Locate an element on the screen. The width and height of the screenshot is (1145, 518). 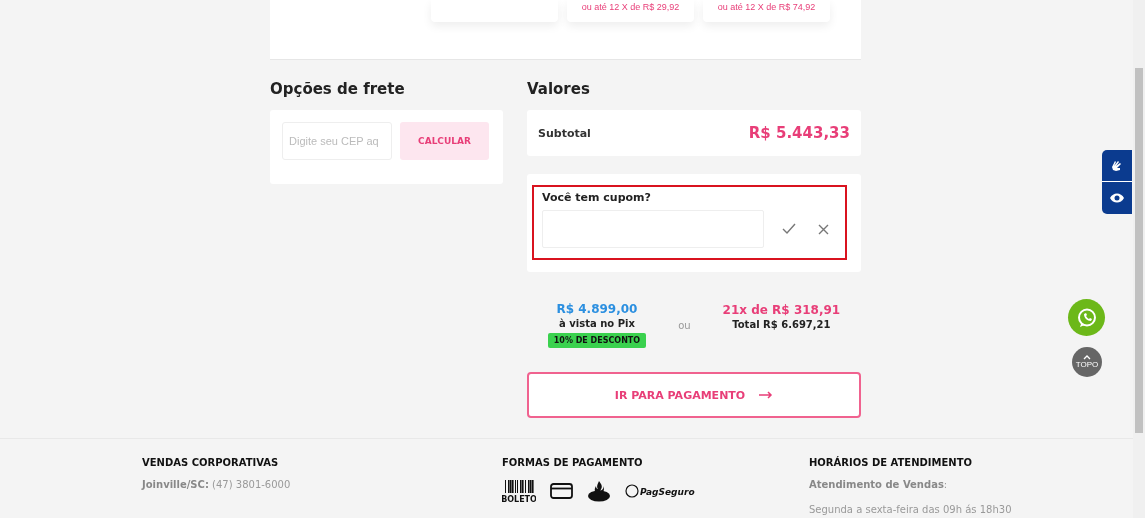
coupon-label: Você tem cupom? is located at coordinates (597, 197).